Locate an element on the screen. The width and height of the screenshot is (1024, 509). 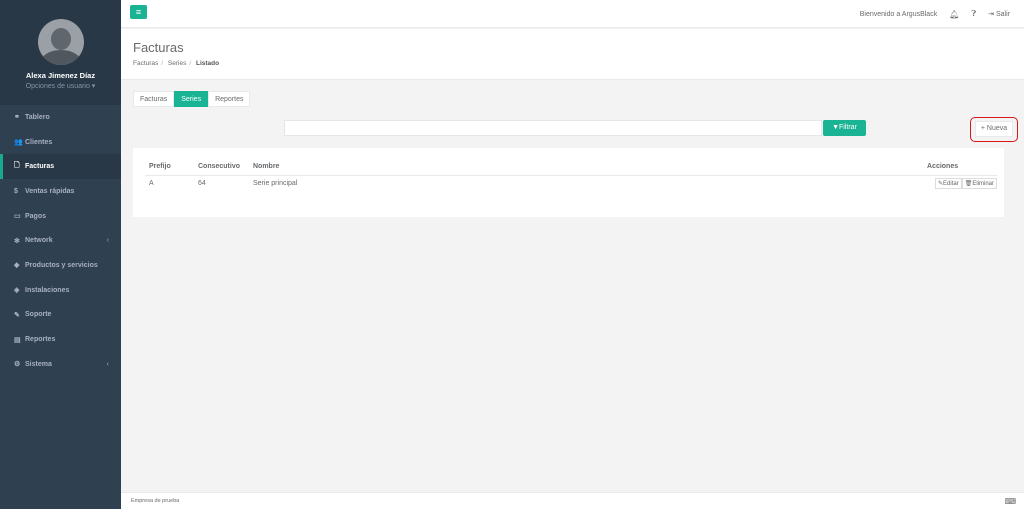
edit-button: ✎Editar is located at coordinates (948, 183).